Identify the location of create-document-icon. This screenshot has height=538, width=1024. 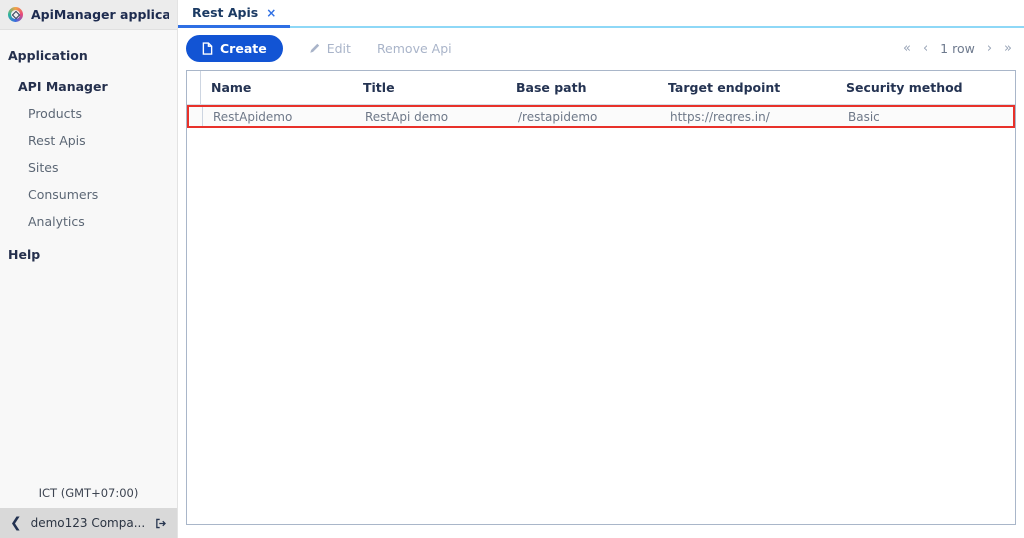
(207, 48).